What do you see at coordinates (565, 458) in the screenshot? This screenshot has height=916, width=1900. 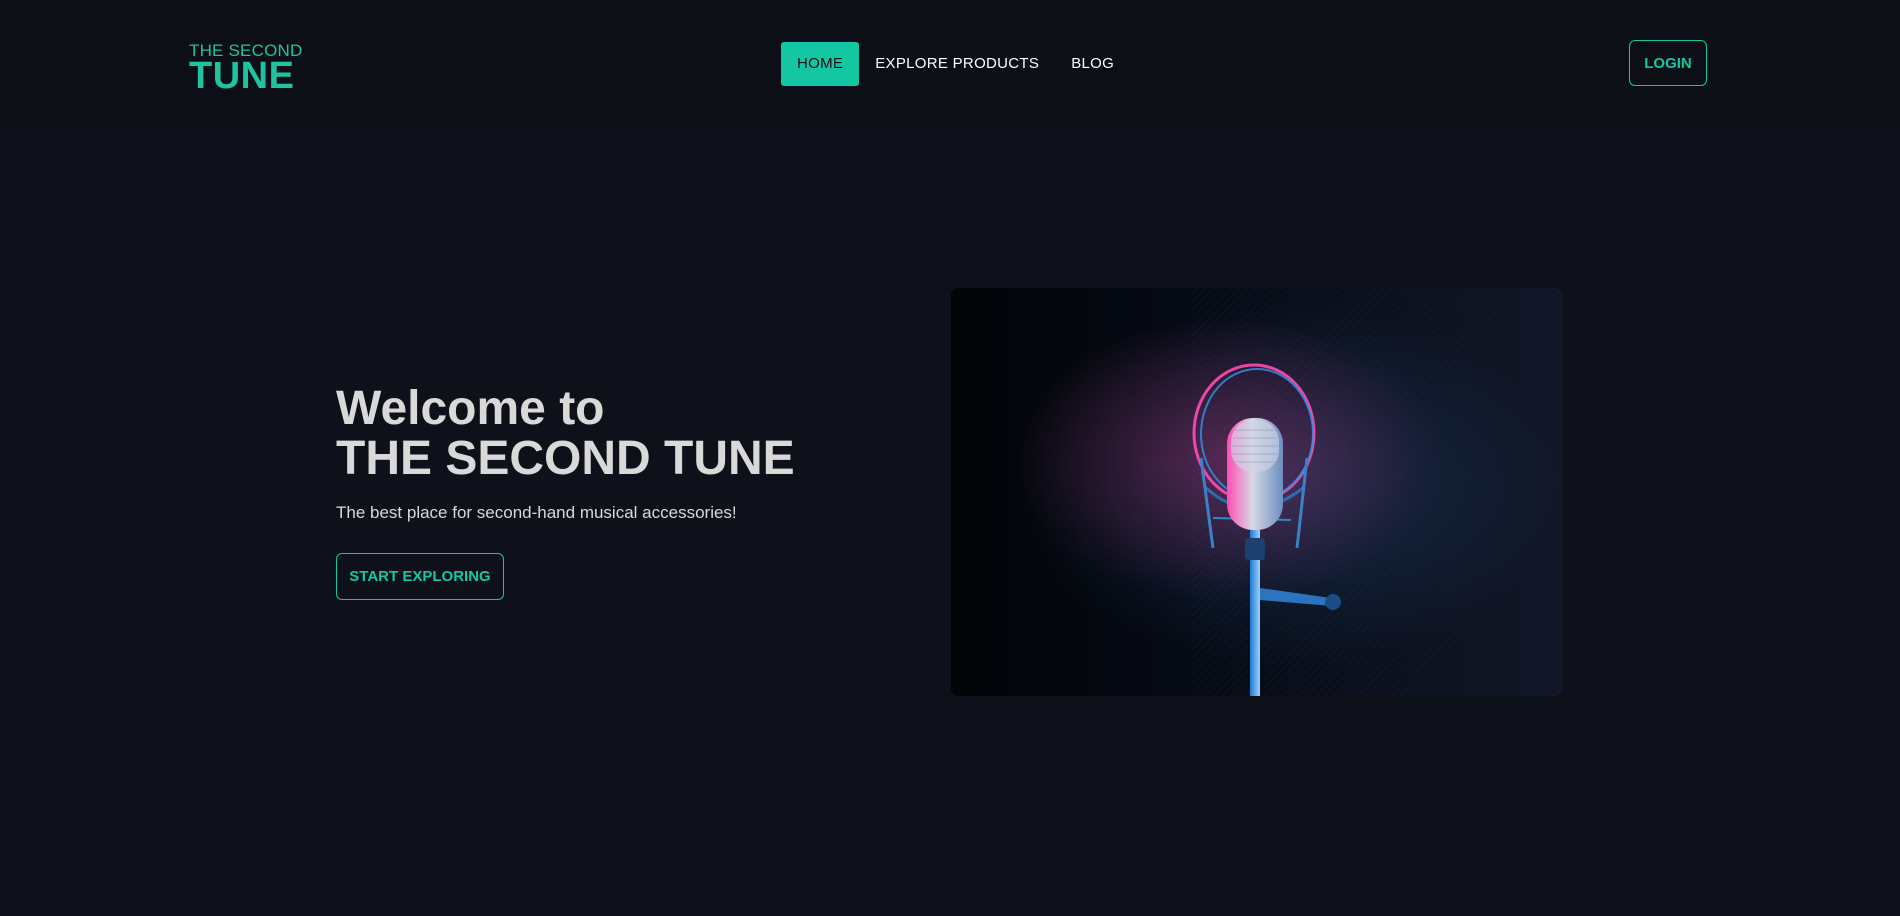 I see `hero-title-line-2: THE SECOND TUNE` at bounding box center [565, 458].